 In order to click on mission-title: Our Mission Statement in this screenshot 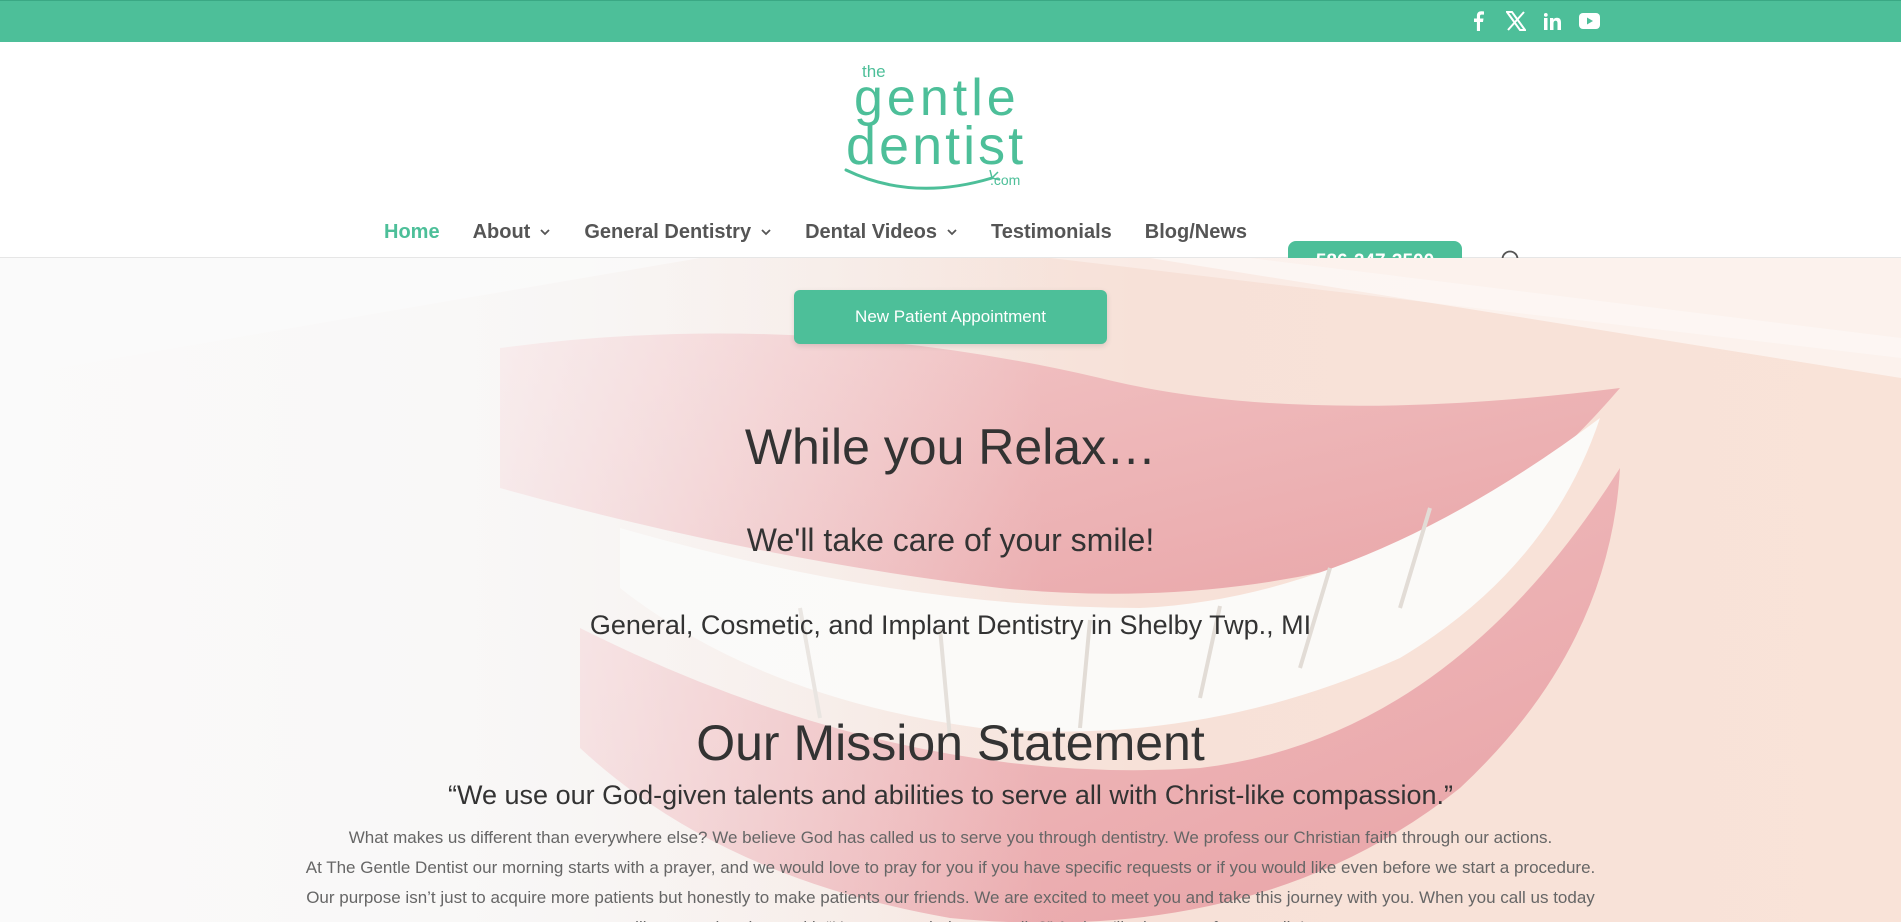, I will do `click(950, 743)`.